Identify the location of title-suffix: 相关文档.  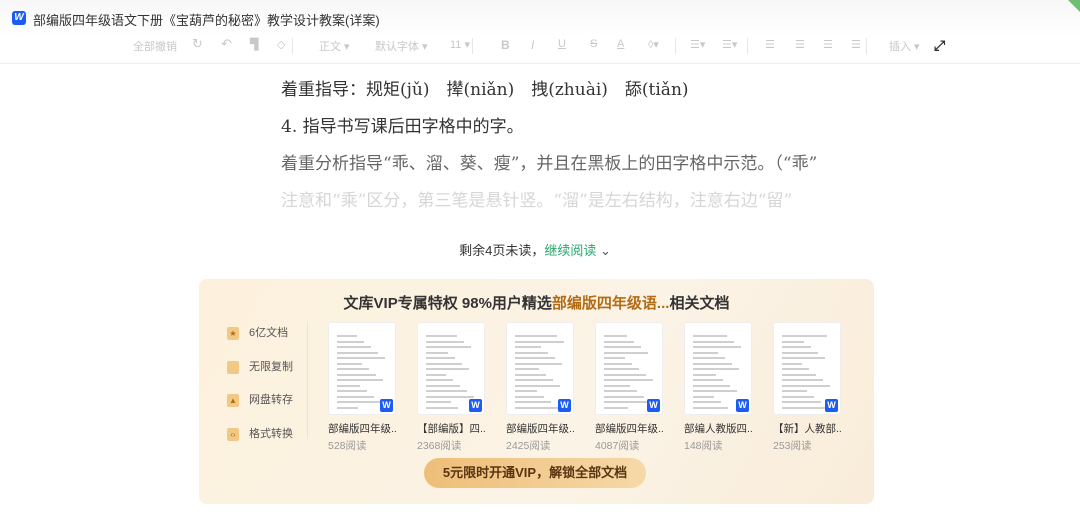
(699, 303).